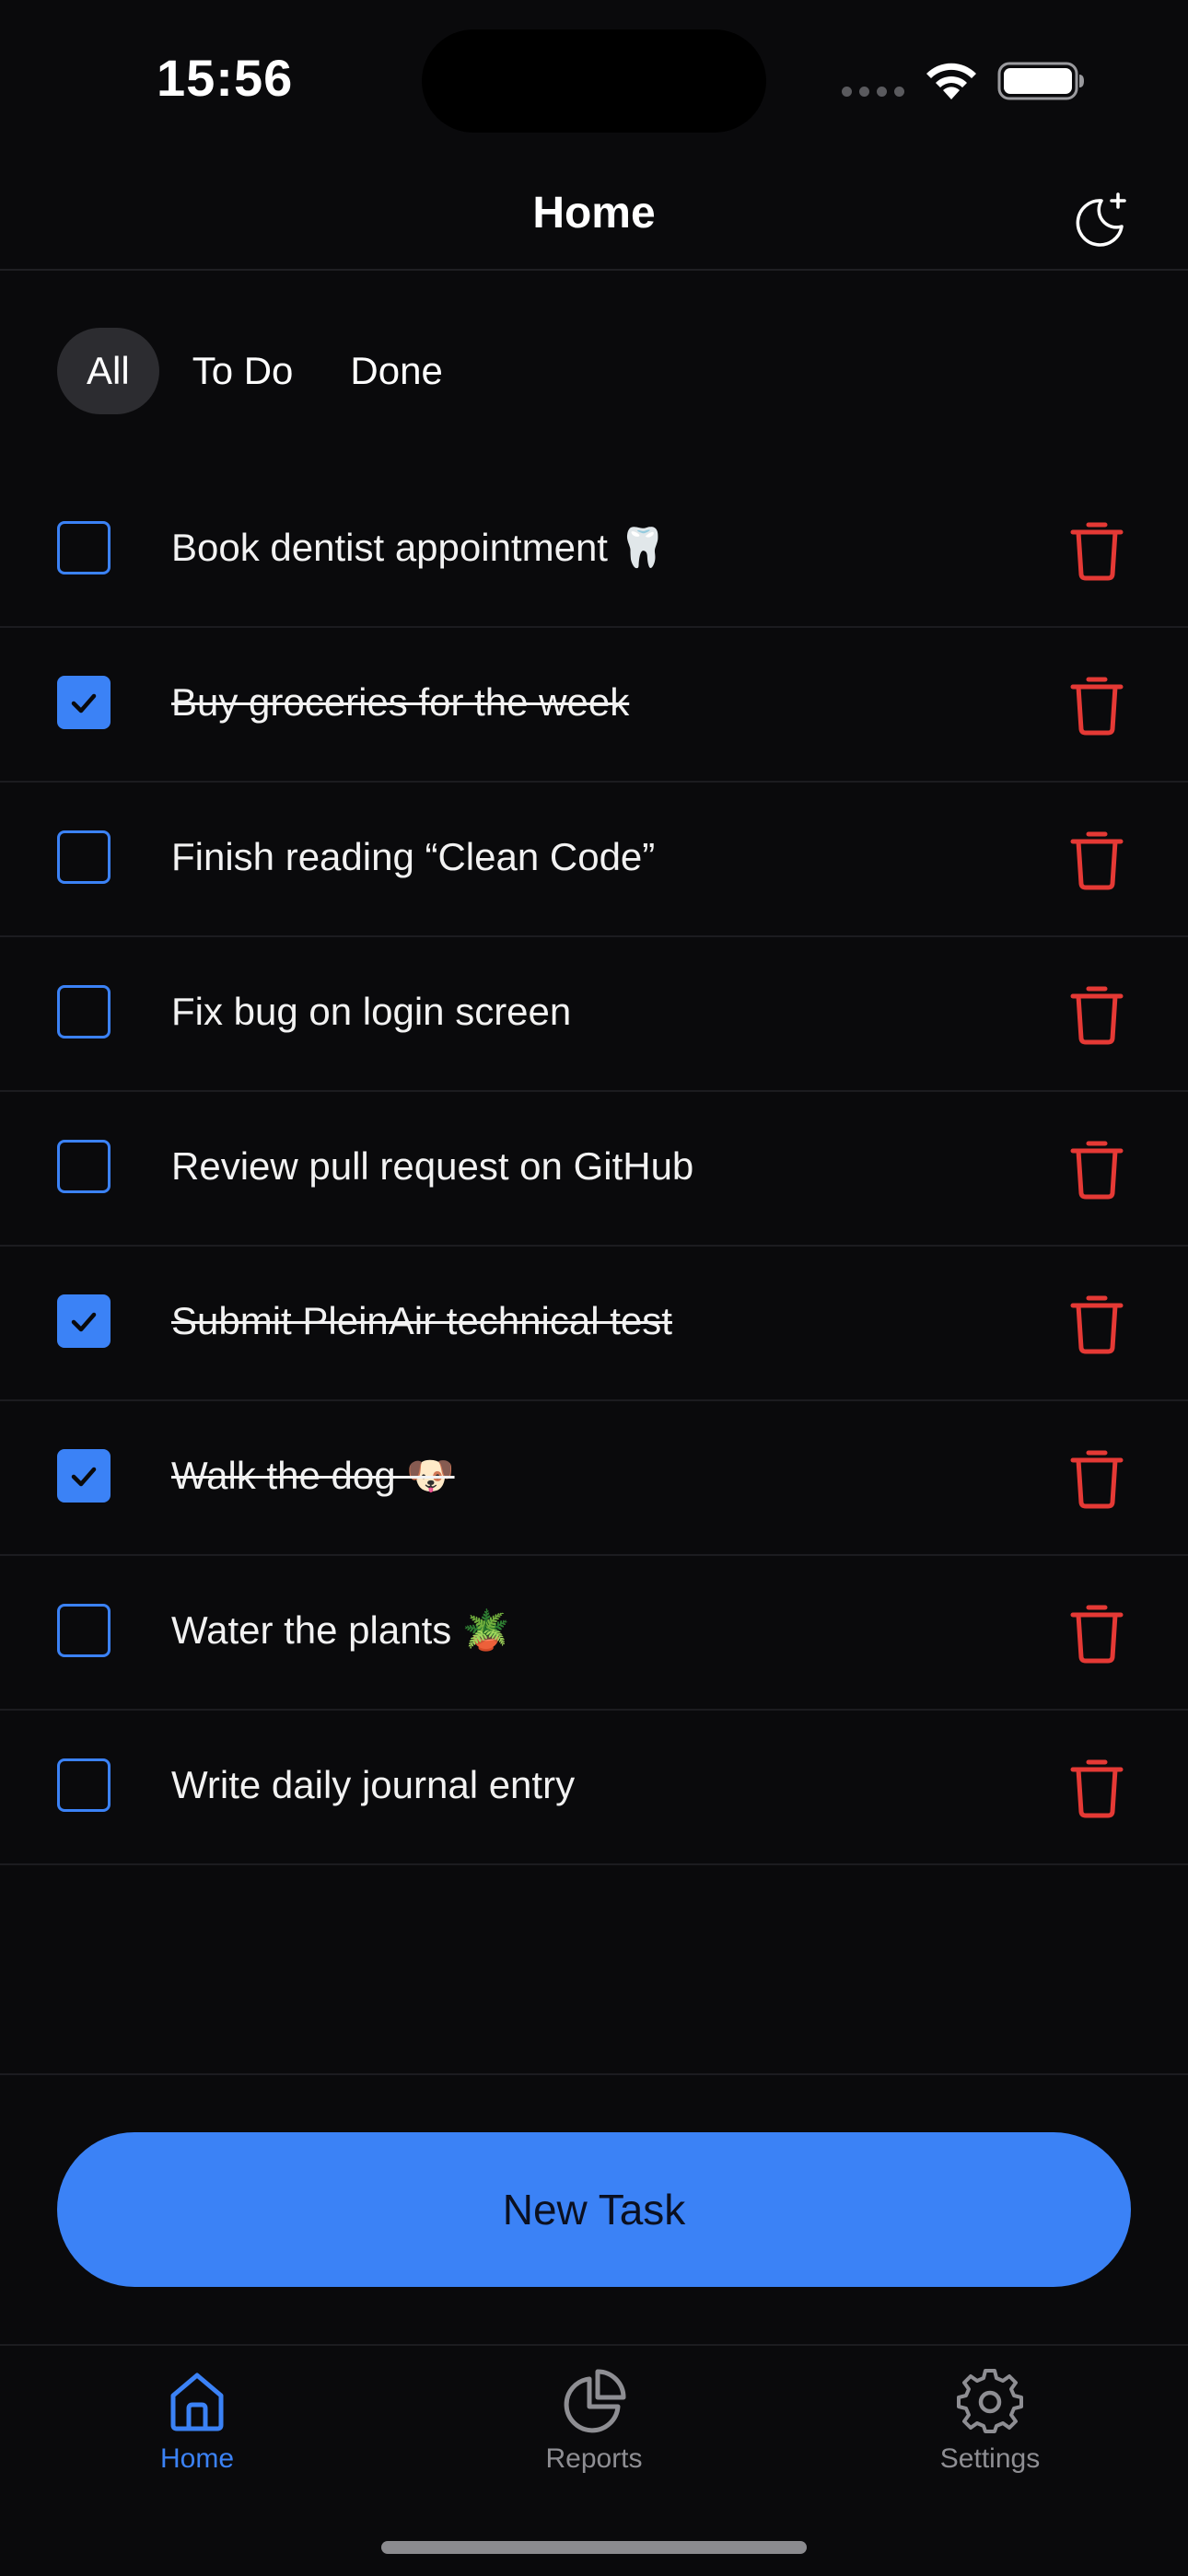 The width and height of the screenshot is (1188, 2576). Describe the element at coordinates (197, 2458) in the screenshot. I see `tab-home-label: Home` at that location.